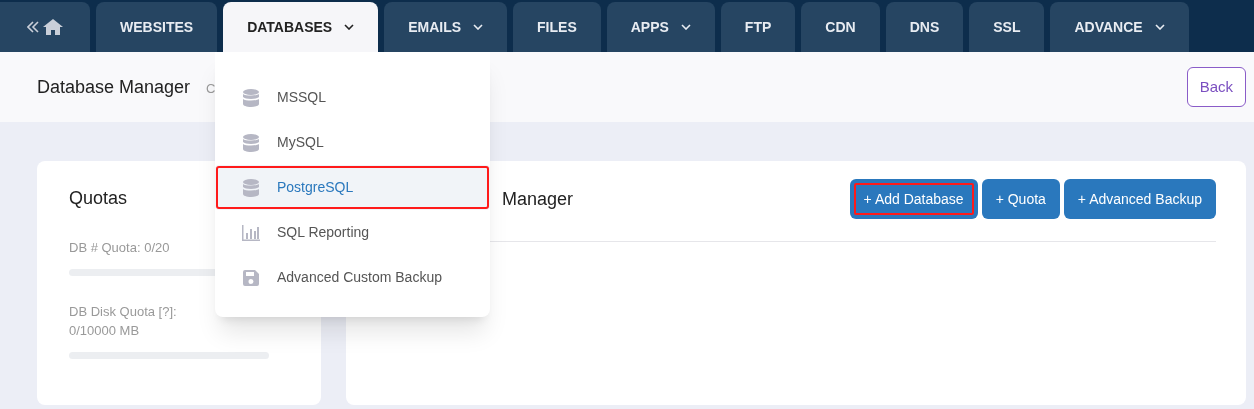  What do you see at coordinates (123, 312) in the screenshot?
I see `quota-label: DB Disk Quota [?]:` at bounding box center [123, 312].